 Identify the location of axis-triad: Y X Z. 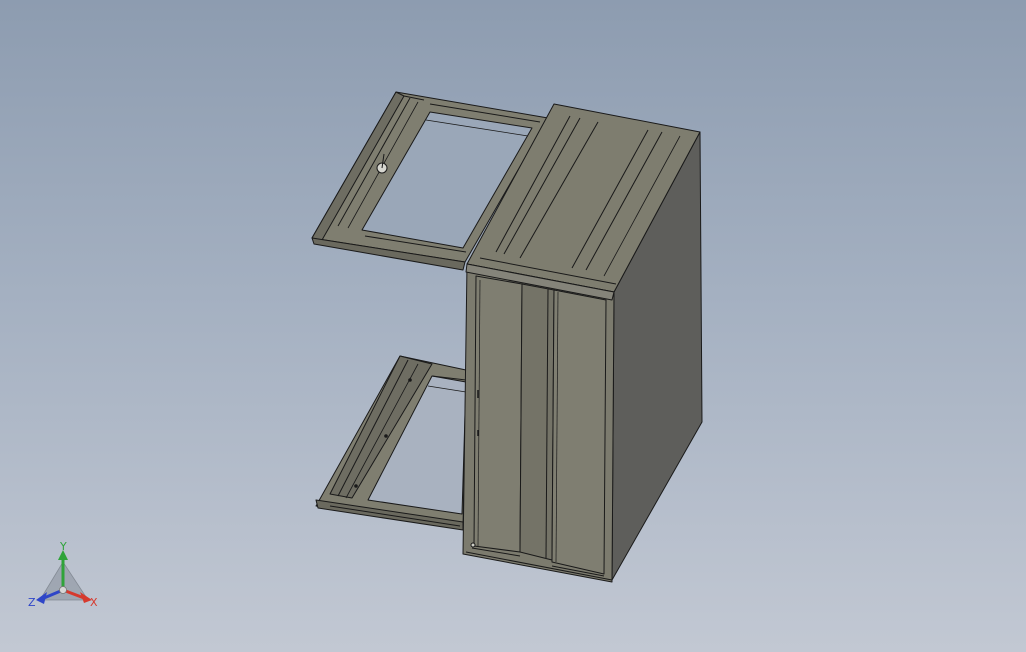
(64, 576).